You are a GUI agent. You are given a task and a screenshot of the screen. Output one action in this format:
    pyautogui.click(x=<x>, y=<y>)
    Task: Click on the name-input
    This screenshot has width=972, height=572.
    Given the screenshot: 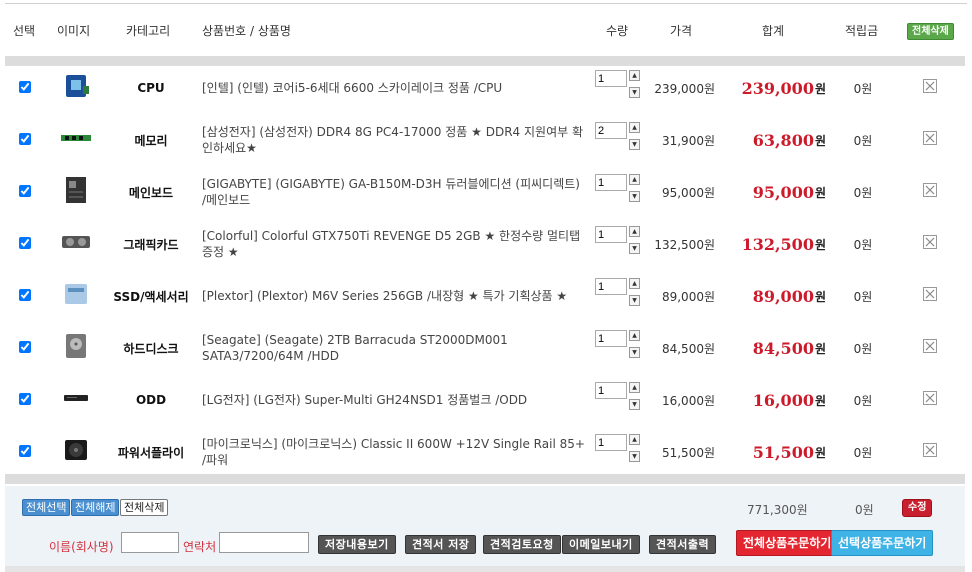 What is the action you would take?
    pyautogui.click(x=150, y=542)
    